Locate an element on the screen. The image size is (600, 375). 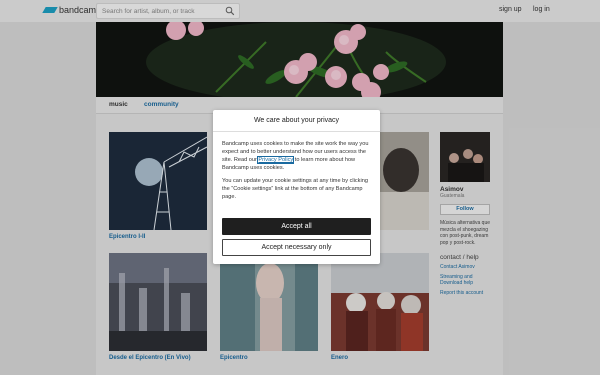
accept-all-button: Accept all is located at coordinates (296, 226).